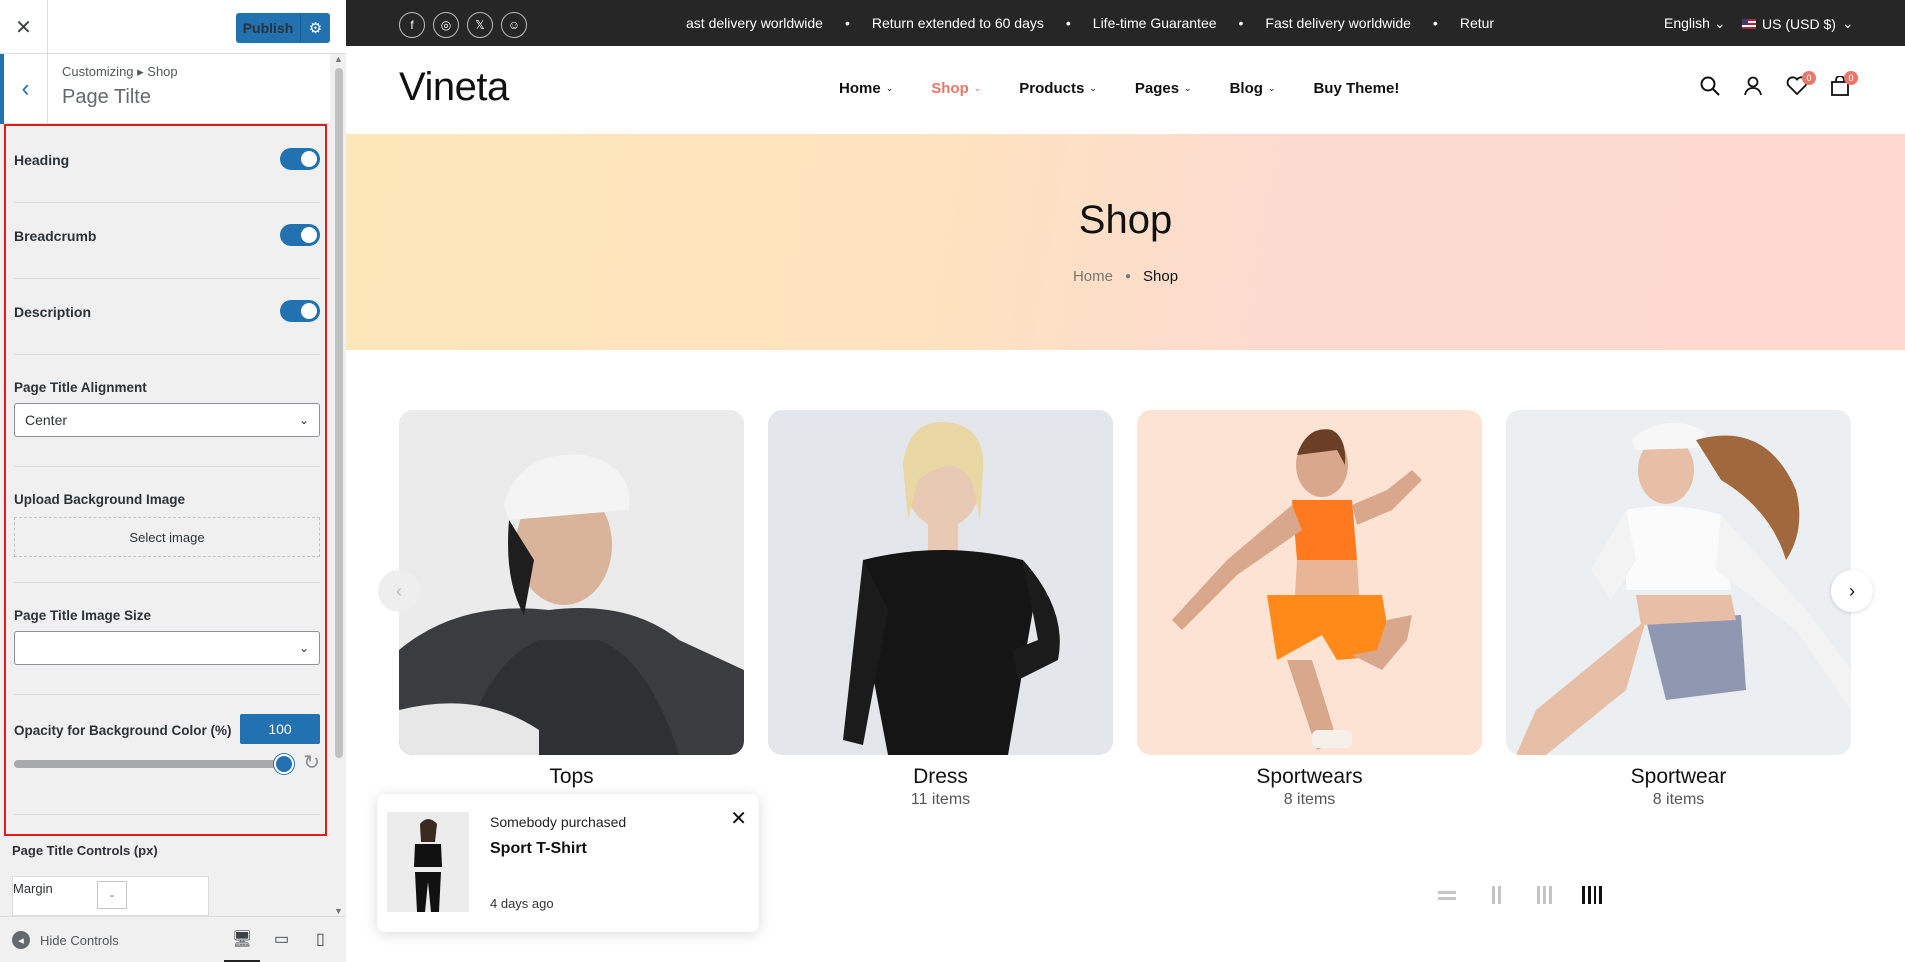 The width and height of the screenshot is (1905, 962). I want to click on category-card: Tops, so click(571, 600).